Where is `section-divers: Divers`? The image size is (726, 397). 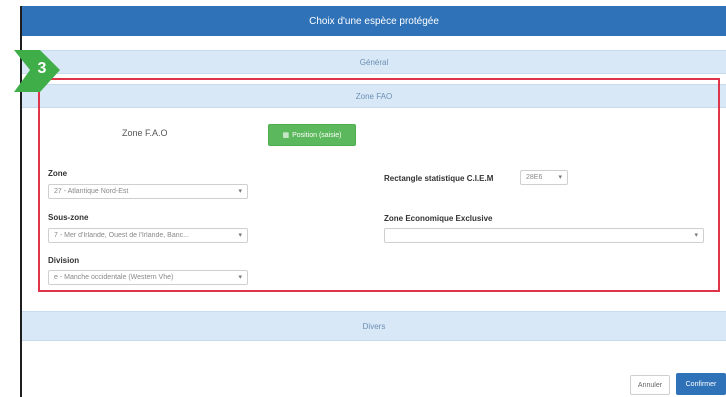 section-divers: Divers is located at coordinates (374, 326).